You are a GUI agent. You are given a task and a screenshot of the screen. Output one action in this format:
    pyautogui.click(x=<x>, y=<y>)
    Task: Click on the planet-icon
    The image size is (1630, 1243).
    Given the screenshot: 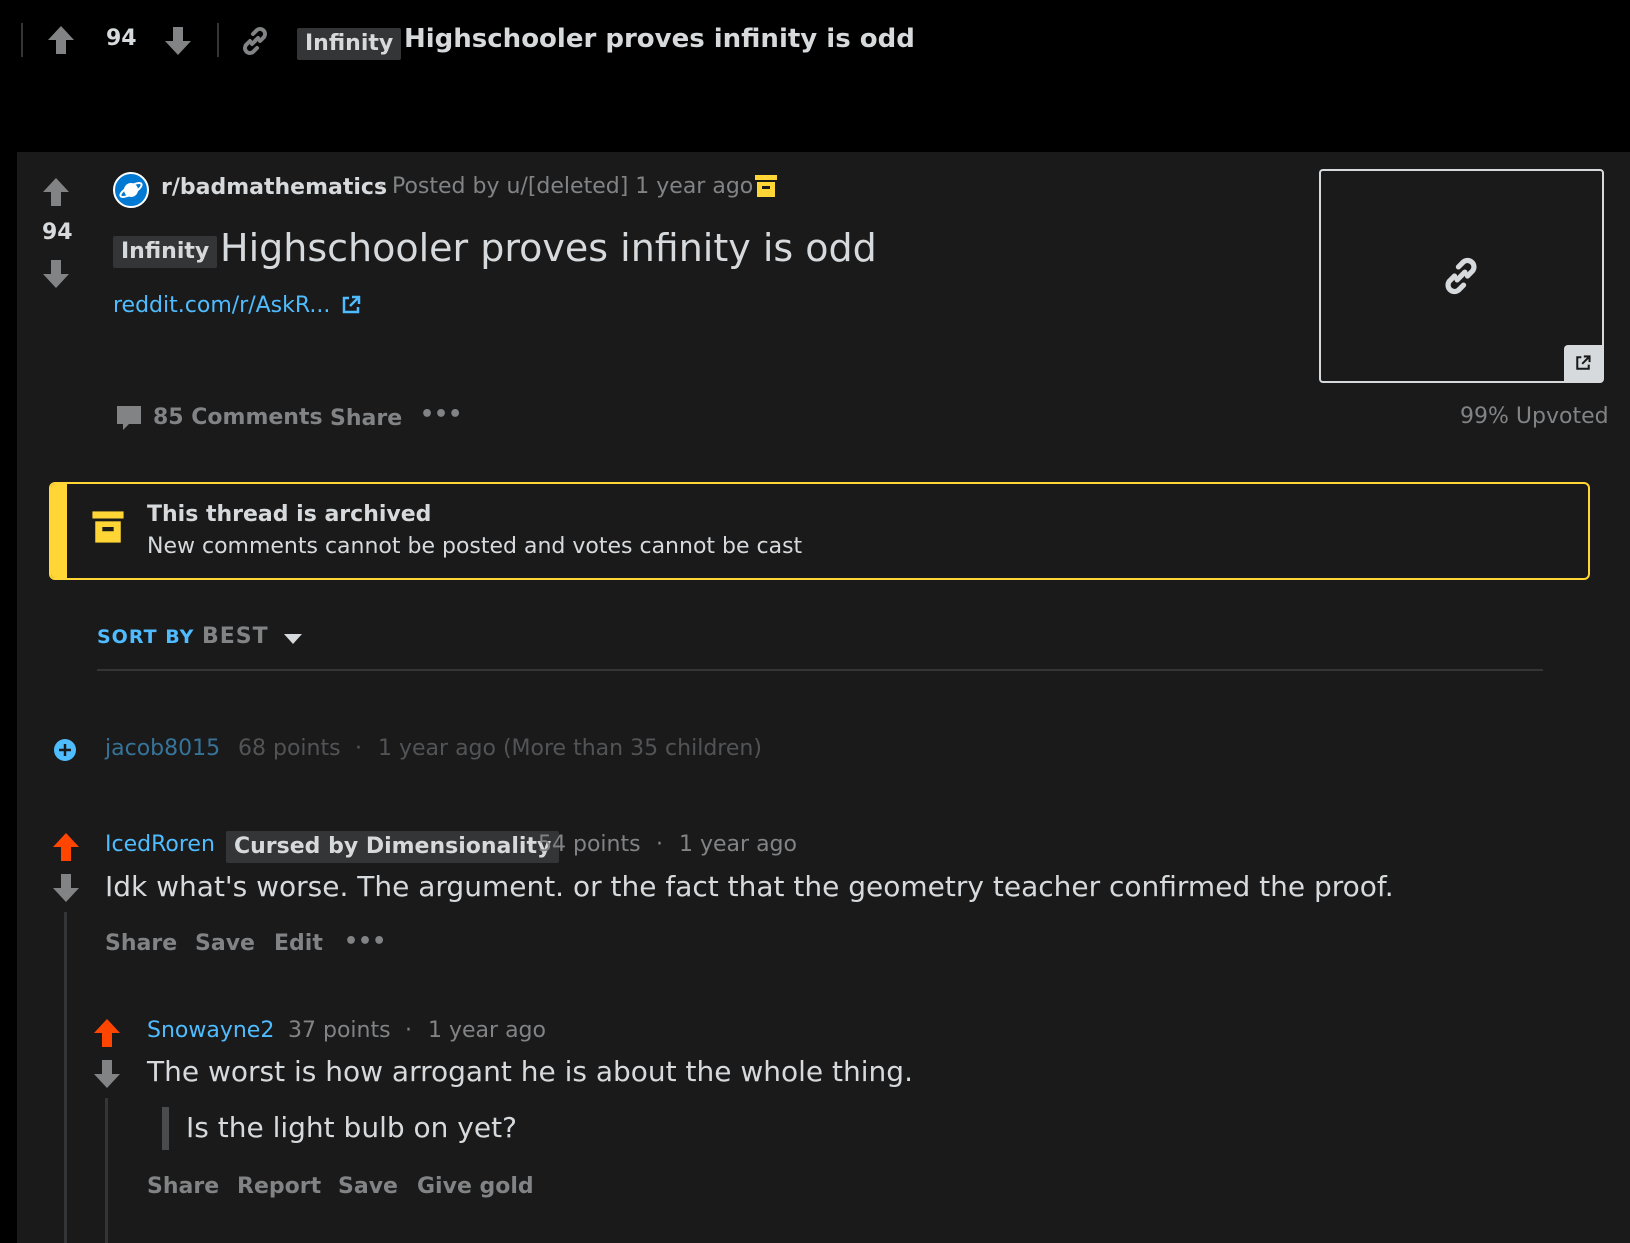 What is the action you would take?
    pyautogui.click(x=131, y=190)
    